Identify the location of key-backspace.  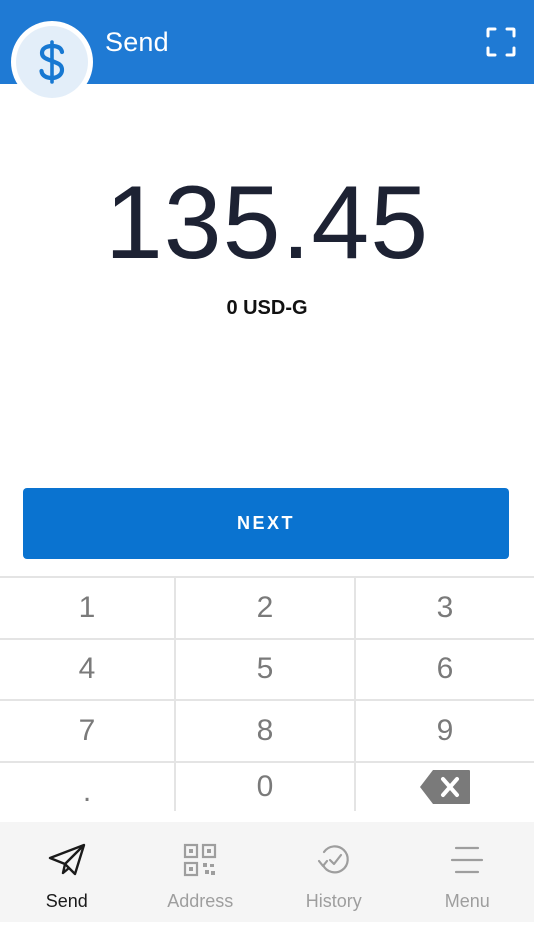
(445, 787).